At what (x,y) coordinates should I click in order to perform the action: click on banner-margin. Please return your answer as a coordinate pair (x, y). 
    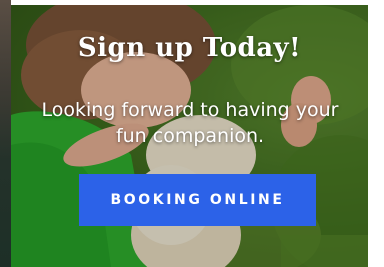
    Looking at the image, I should click on (376, 133).